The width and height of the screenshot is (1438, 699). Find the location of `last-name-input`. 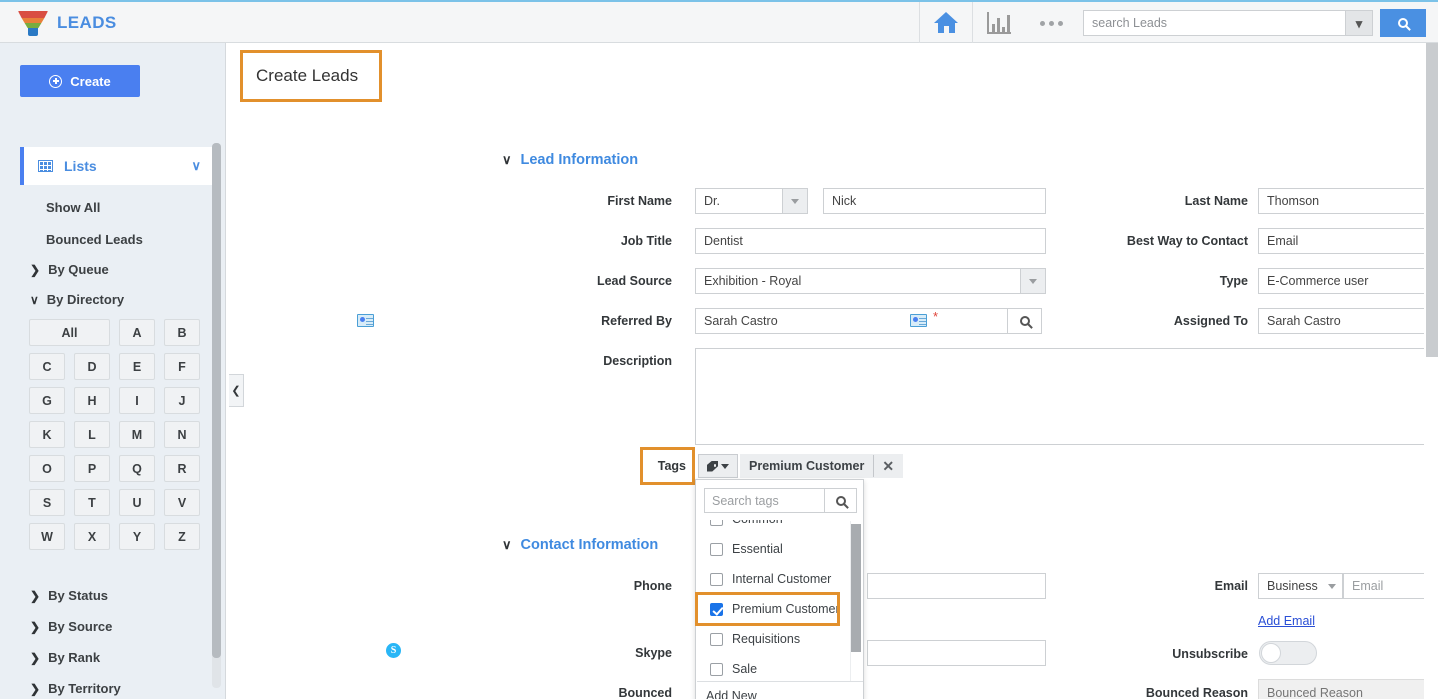

last-name-input is located at coordinates (1348, 201).